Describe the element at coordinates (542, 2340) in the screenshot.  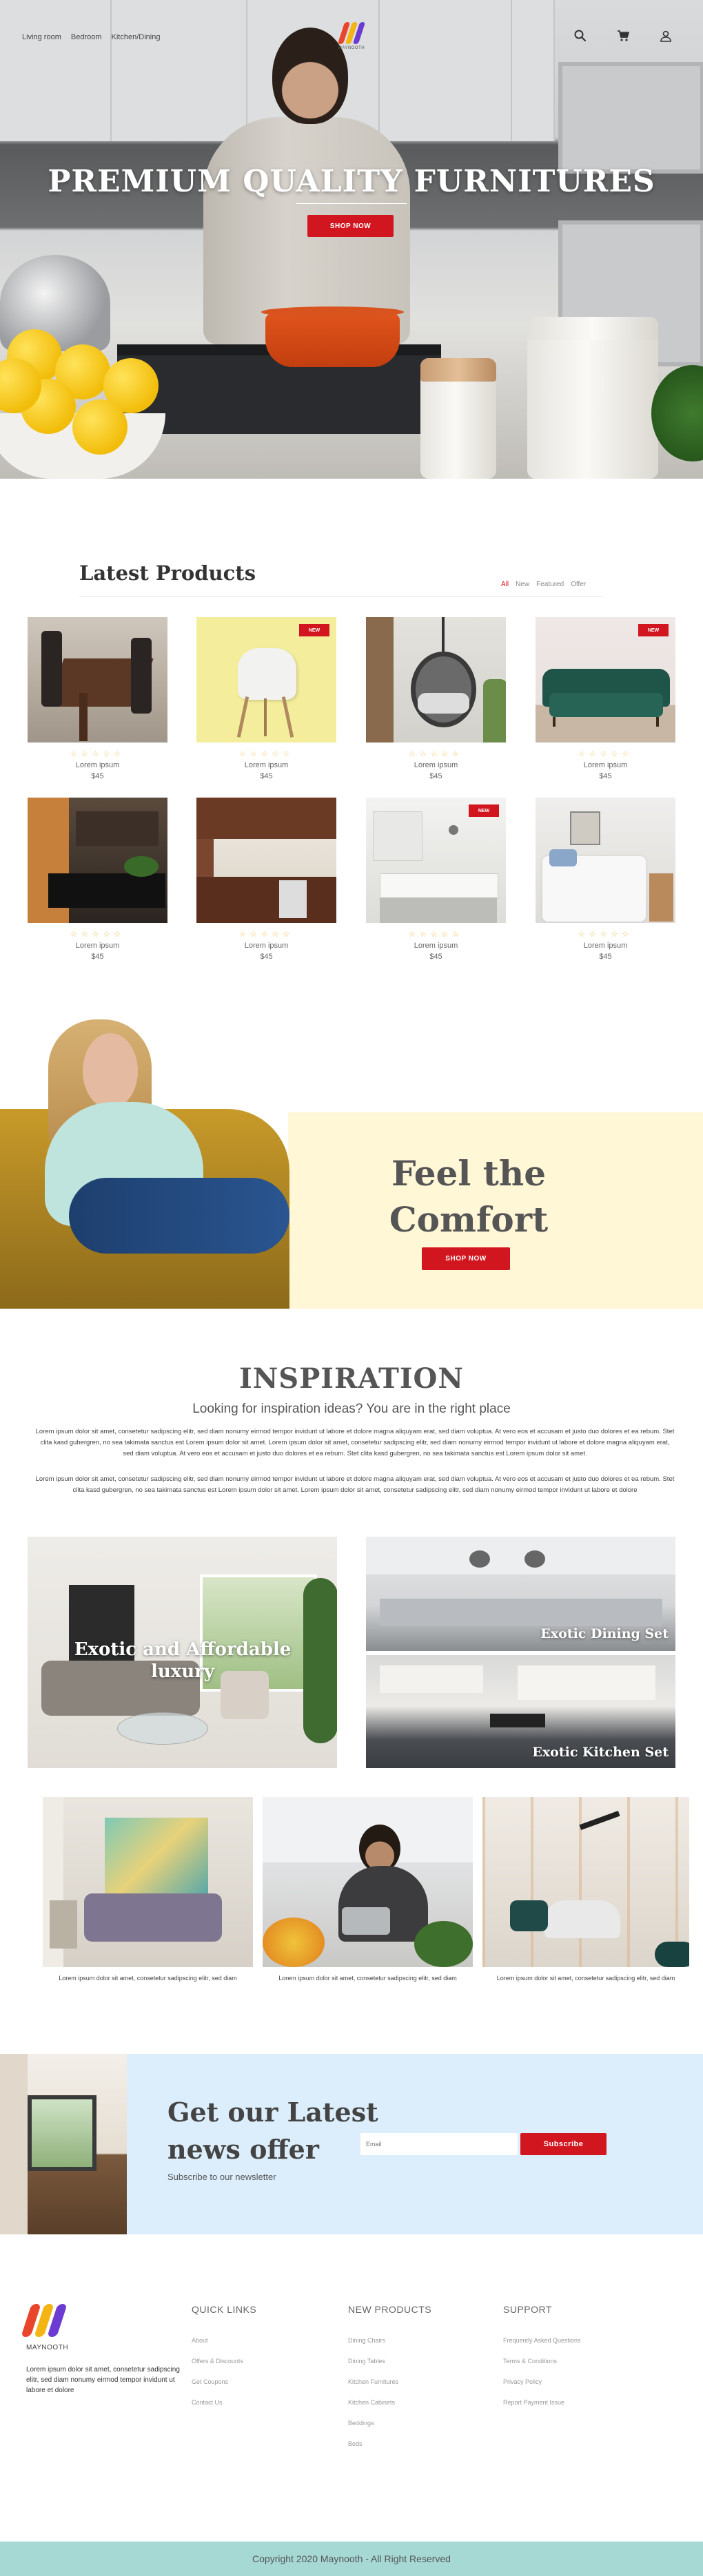
I see `footer-link-faq: Frequently Asked Questions` at that location.